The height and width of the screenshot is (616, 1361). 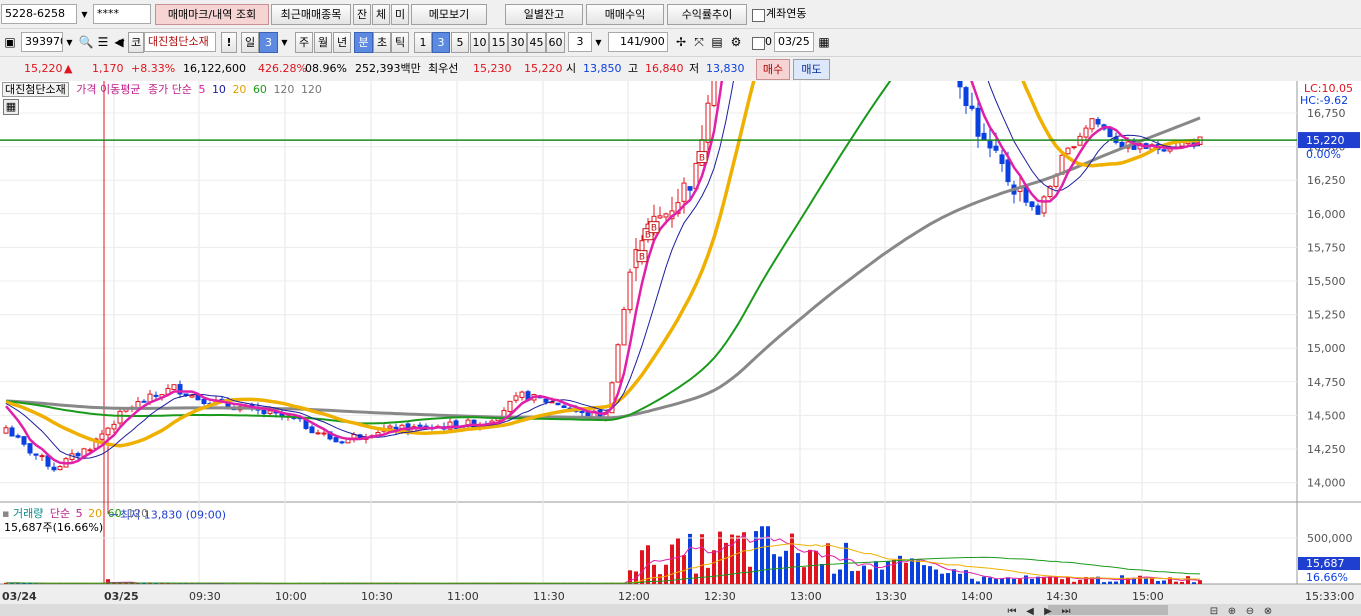 I want to click on alert-button: !, so click(x=229, y=42).